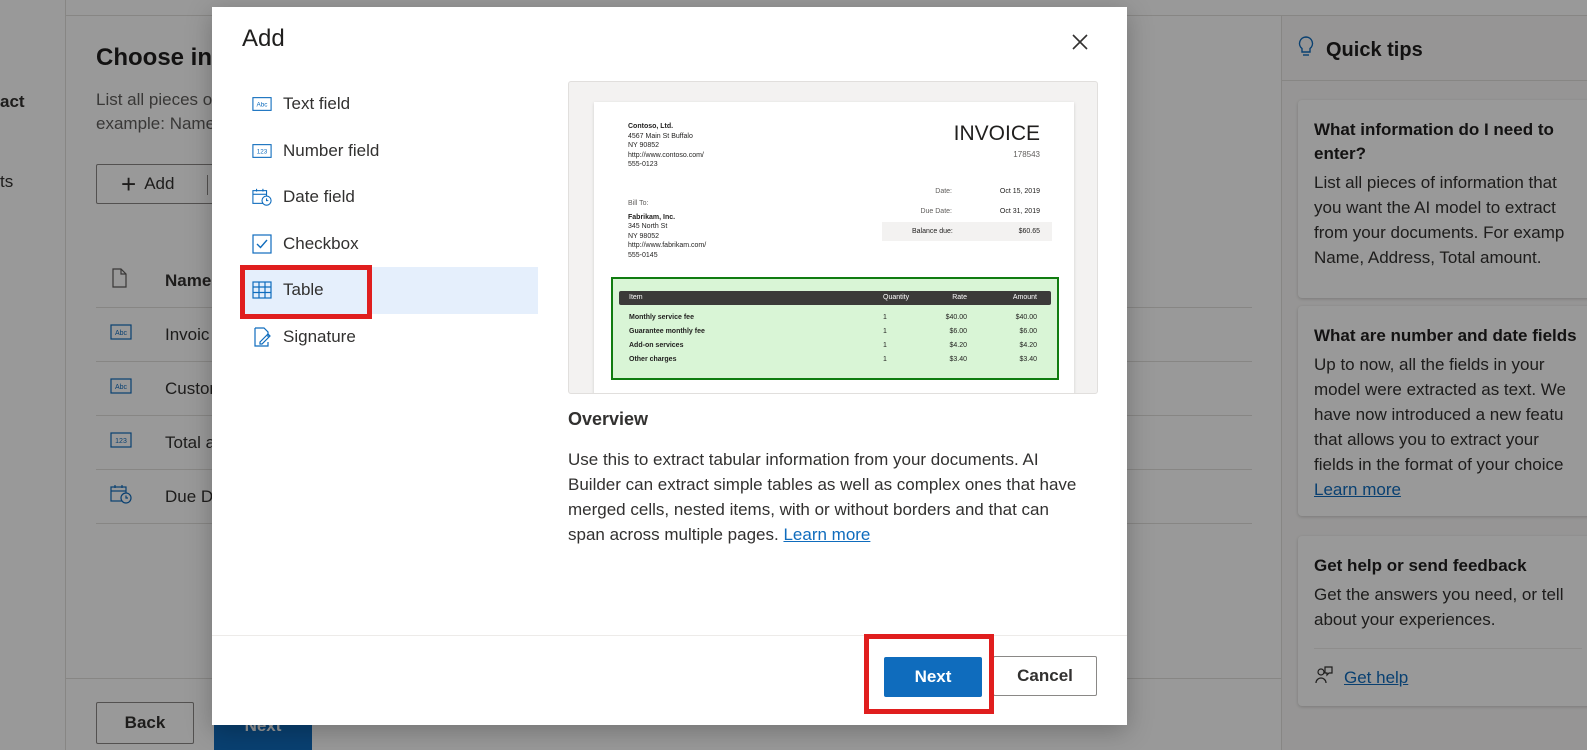 This screenshot has width=1587, height=750. Describe the element at coordinates (636, 297) in the screenshot. I see `invoice-column-header: Item` at that location.